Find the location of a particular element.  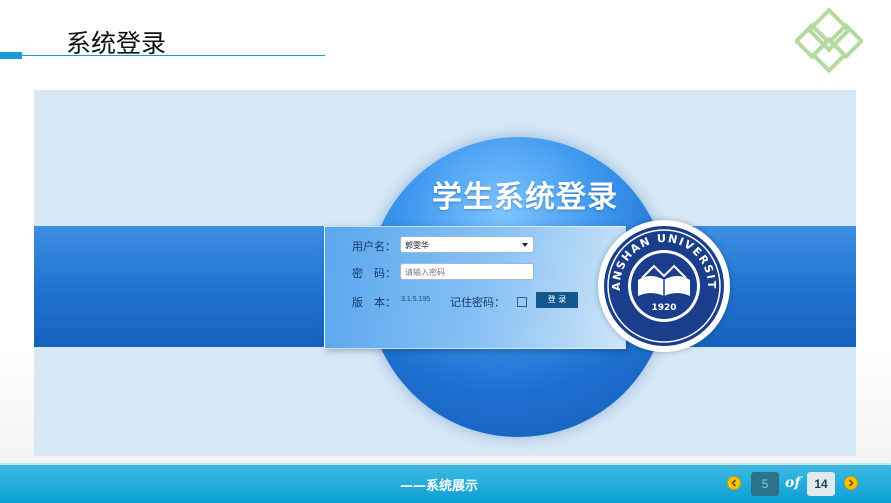

next-page-button is located at coordinates (851, 483).